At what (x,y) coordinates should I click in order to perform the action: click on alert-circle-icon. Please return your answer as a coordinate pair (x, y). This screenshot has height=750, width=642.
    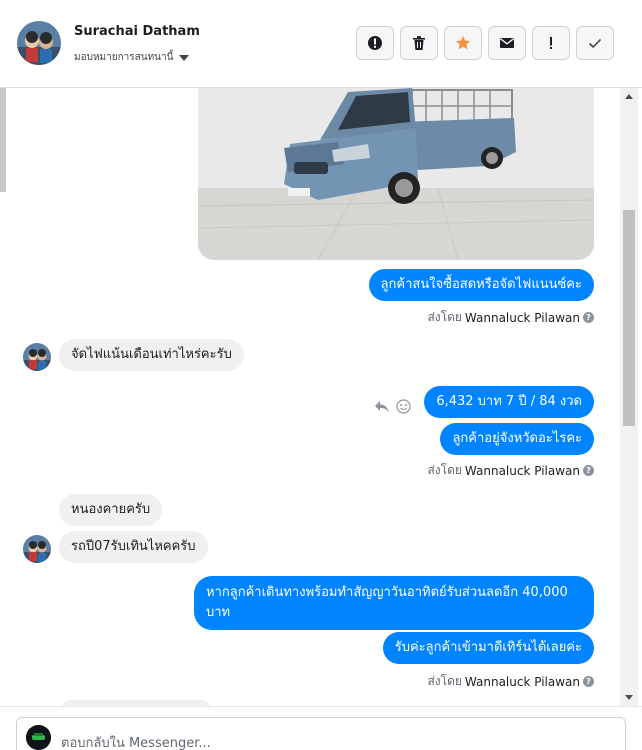
    Looking at the image, I should click on (375, 43).